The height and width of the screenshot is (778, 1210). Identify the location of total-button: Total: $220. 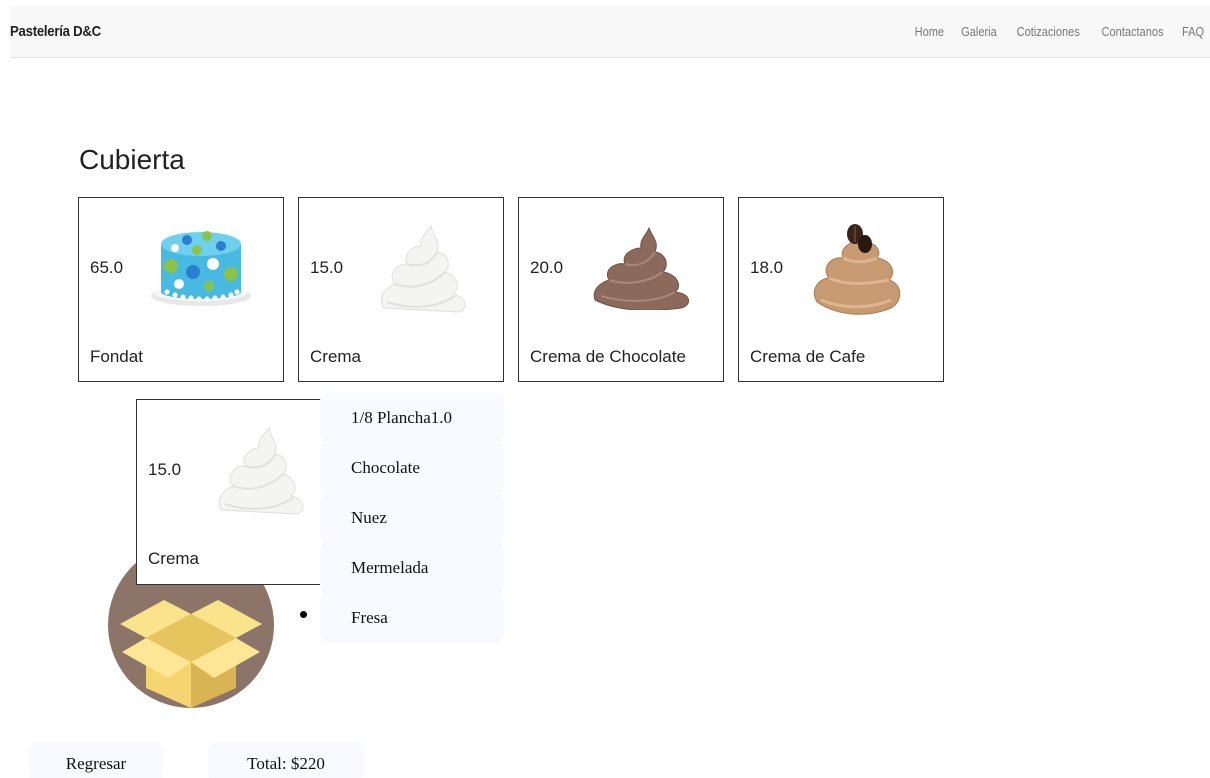
(286, 760).